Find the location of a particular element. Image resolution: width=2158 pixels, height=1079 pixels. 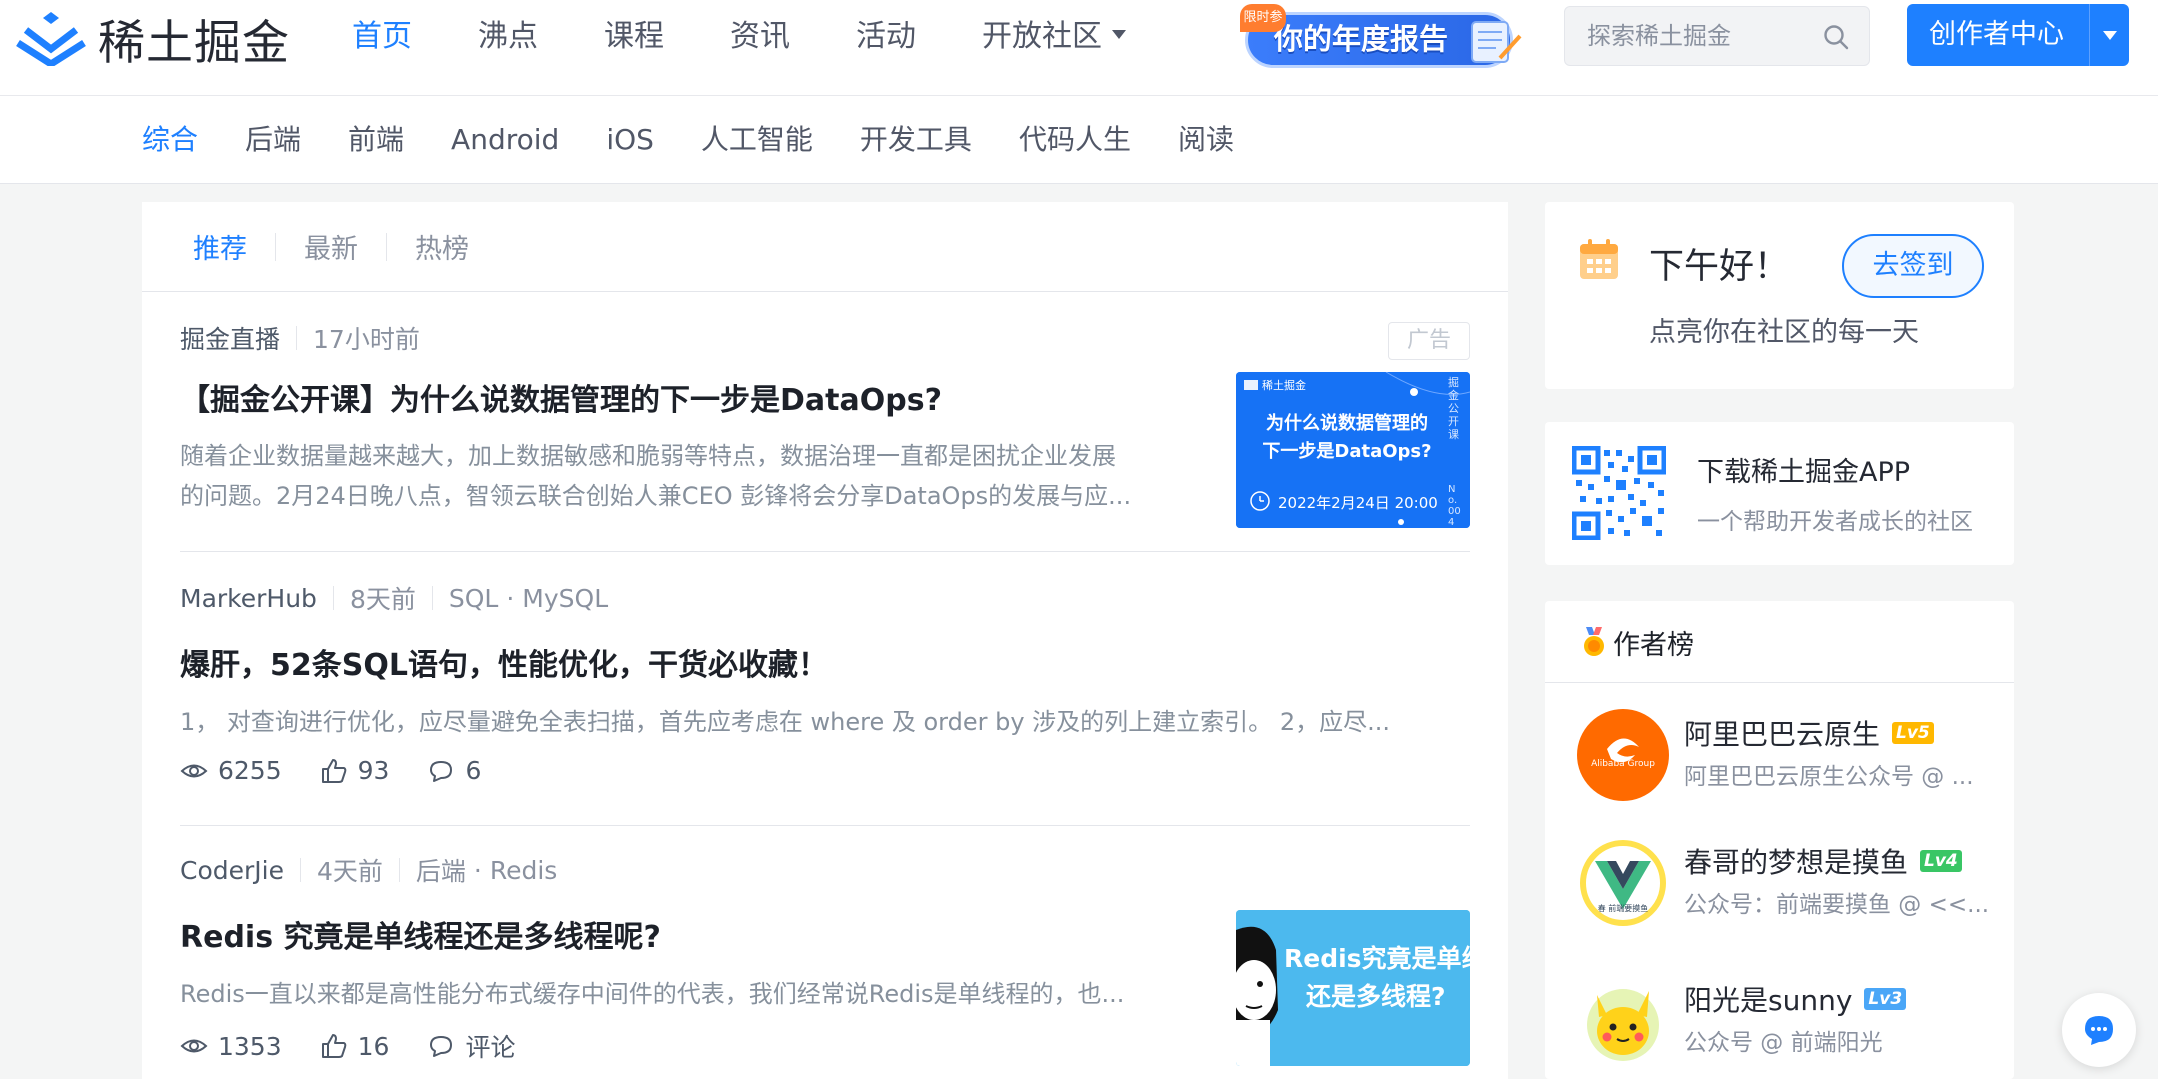

avatar is located at coordinates (1623, 1021).